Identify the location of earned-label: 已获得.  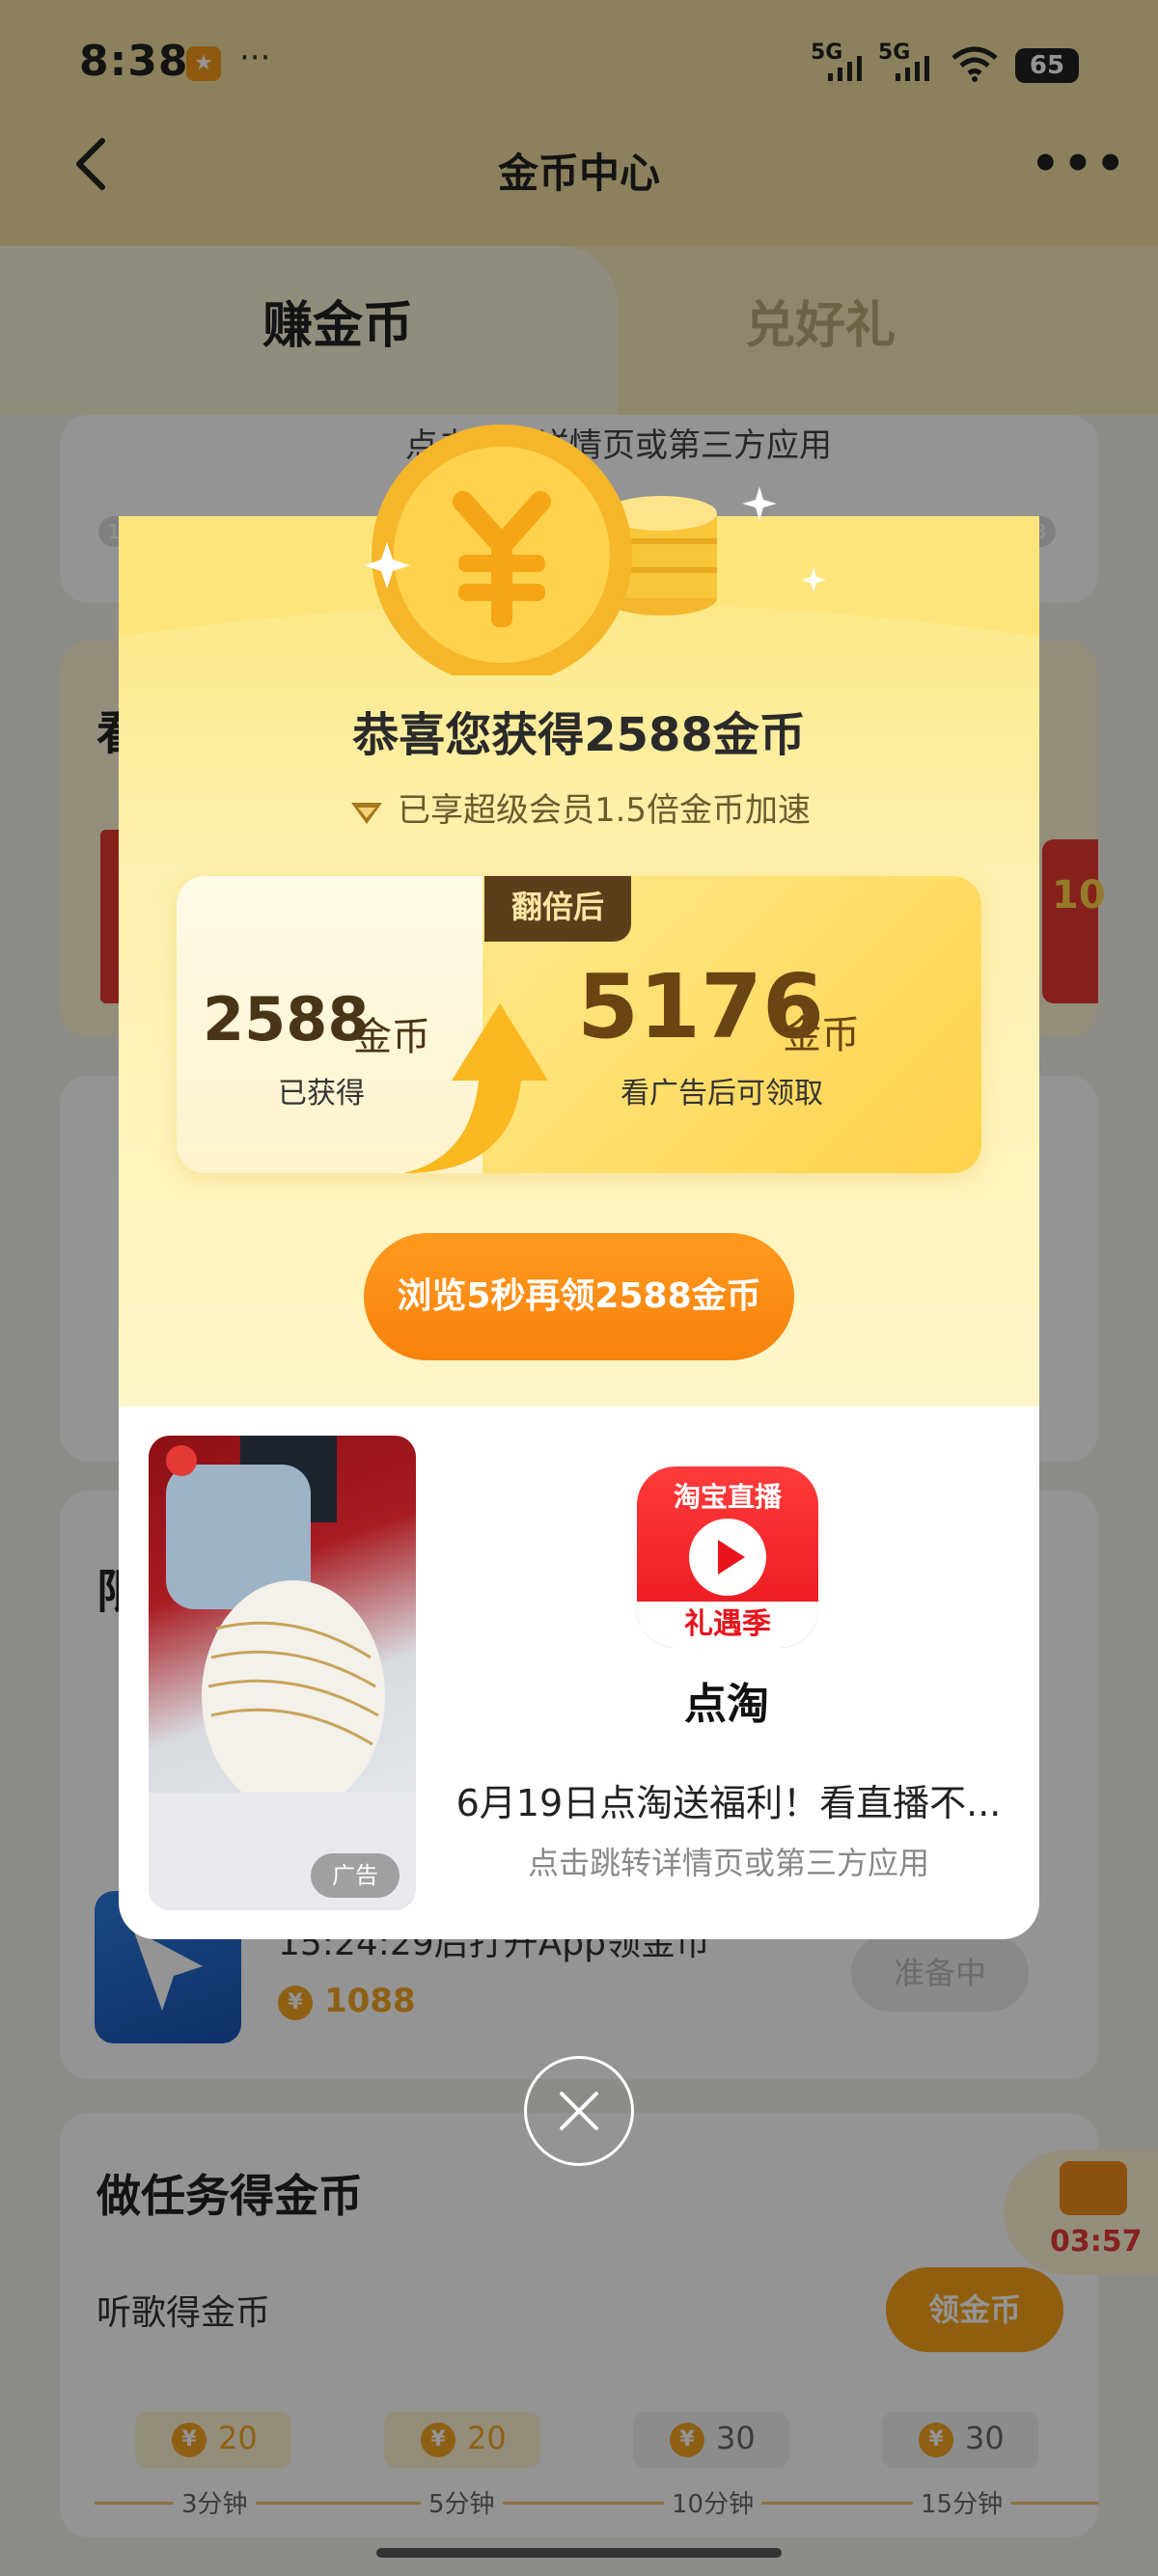
(321, 1094).